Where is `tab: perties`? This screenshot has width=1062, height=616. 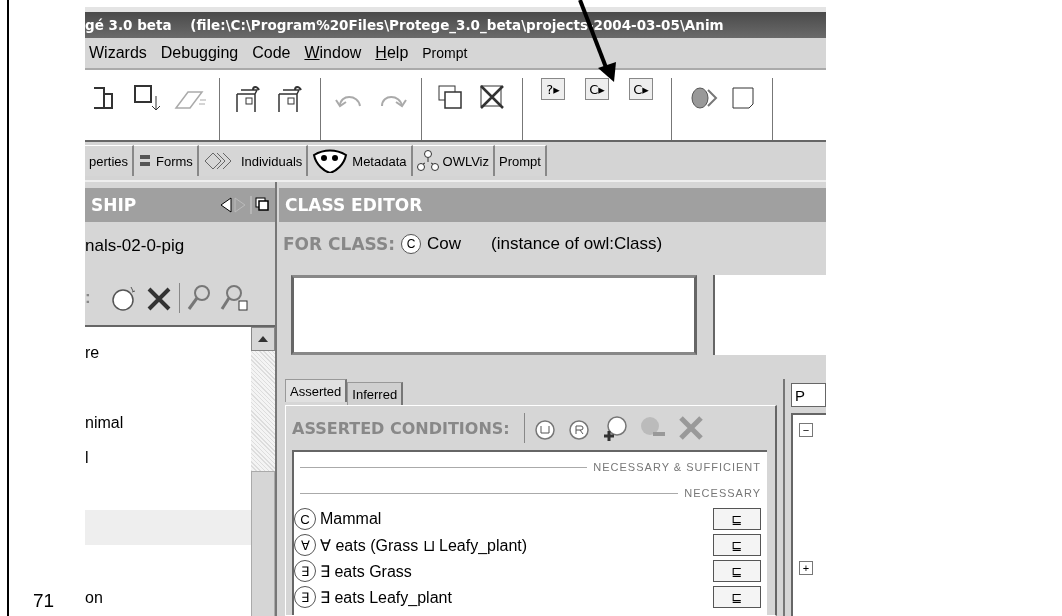 tab: perties is located at coordinates (110, 160).